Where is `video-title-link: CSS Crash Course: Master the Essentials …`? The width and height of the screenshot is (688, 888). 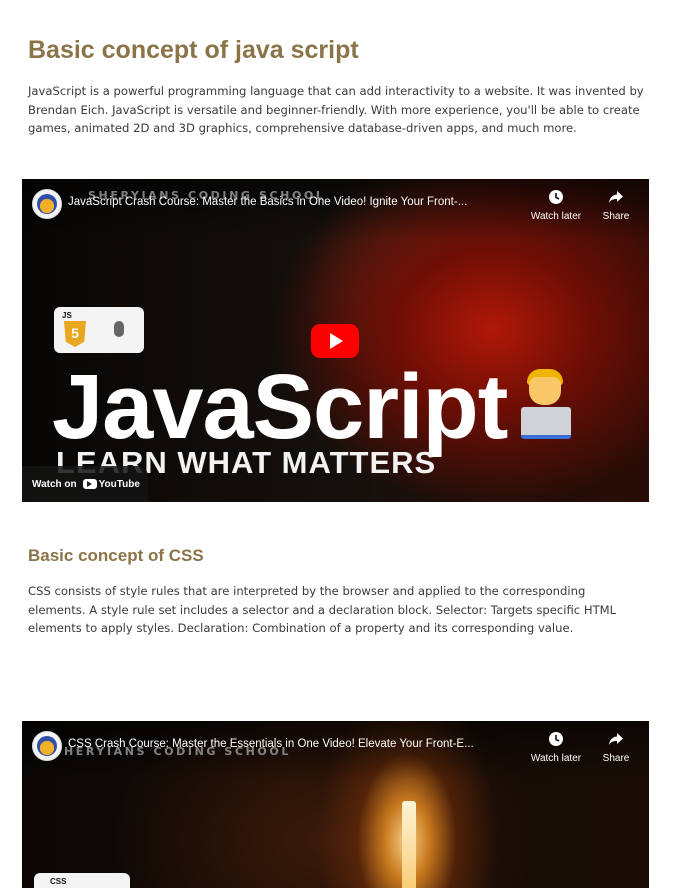
video-title-link: CSS Crash Course: Master the Essentials … is located at coordinates (278, 744).